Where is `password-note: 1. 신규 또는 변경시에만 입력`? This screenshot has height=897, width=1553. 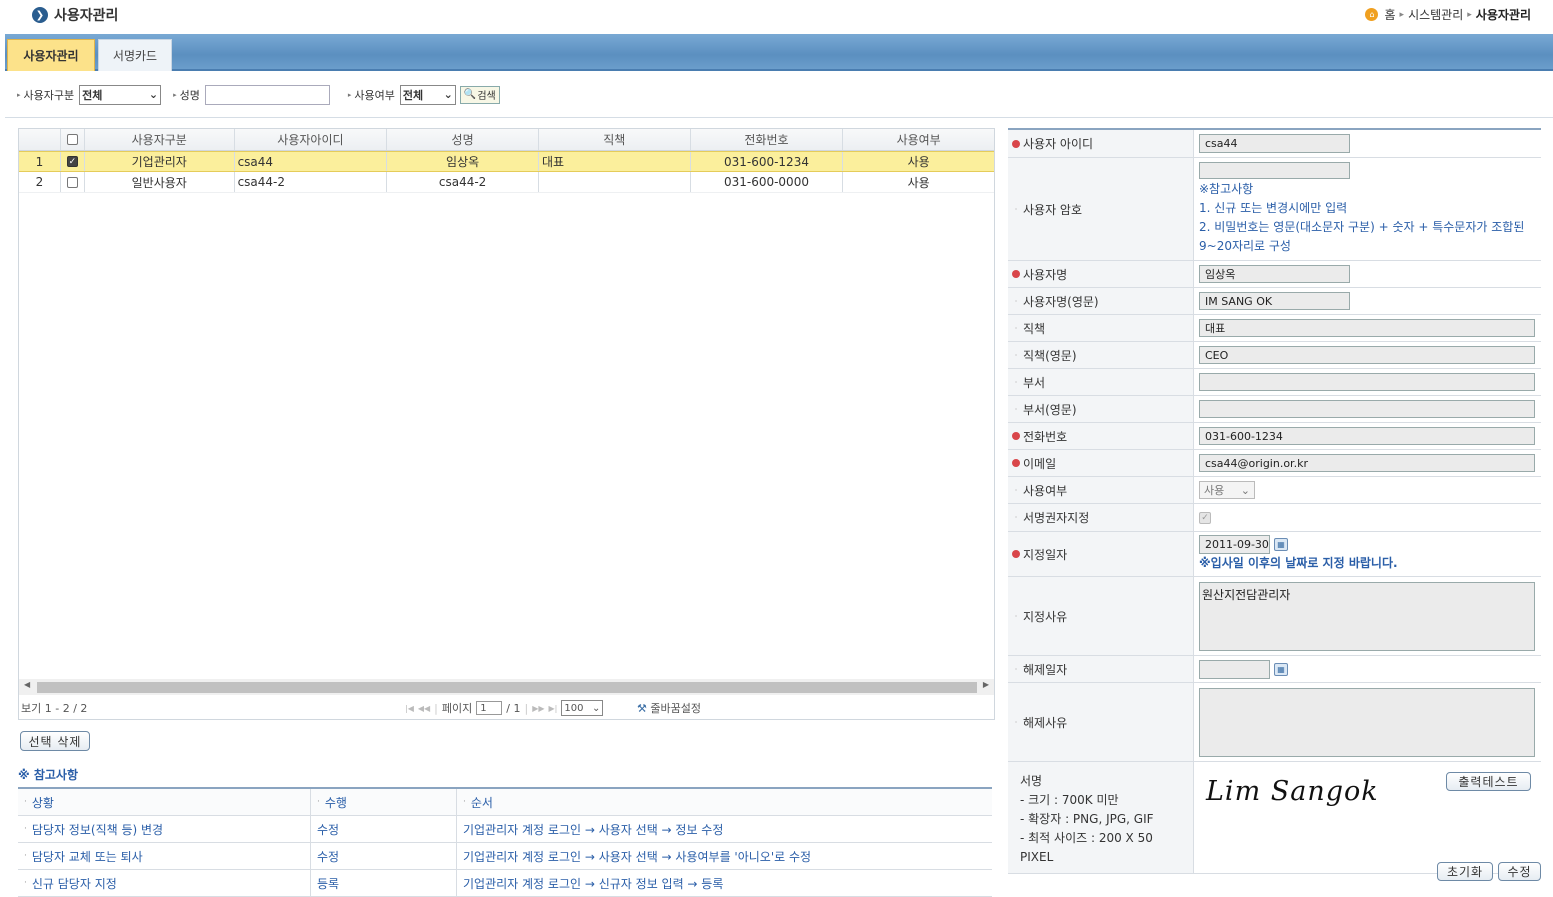
password-note: 1. 신규 또는 변경시에만 입력 is located at coordinates (1273, 208).